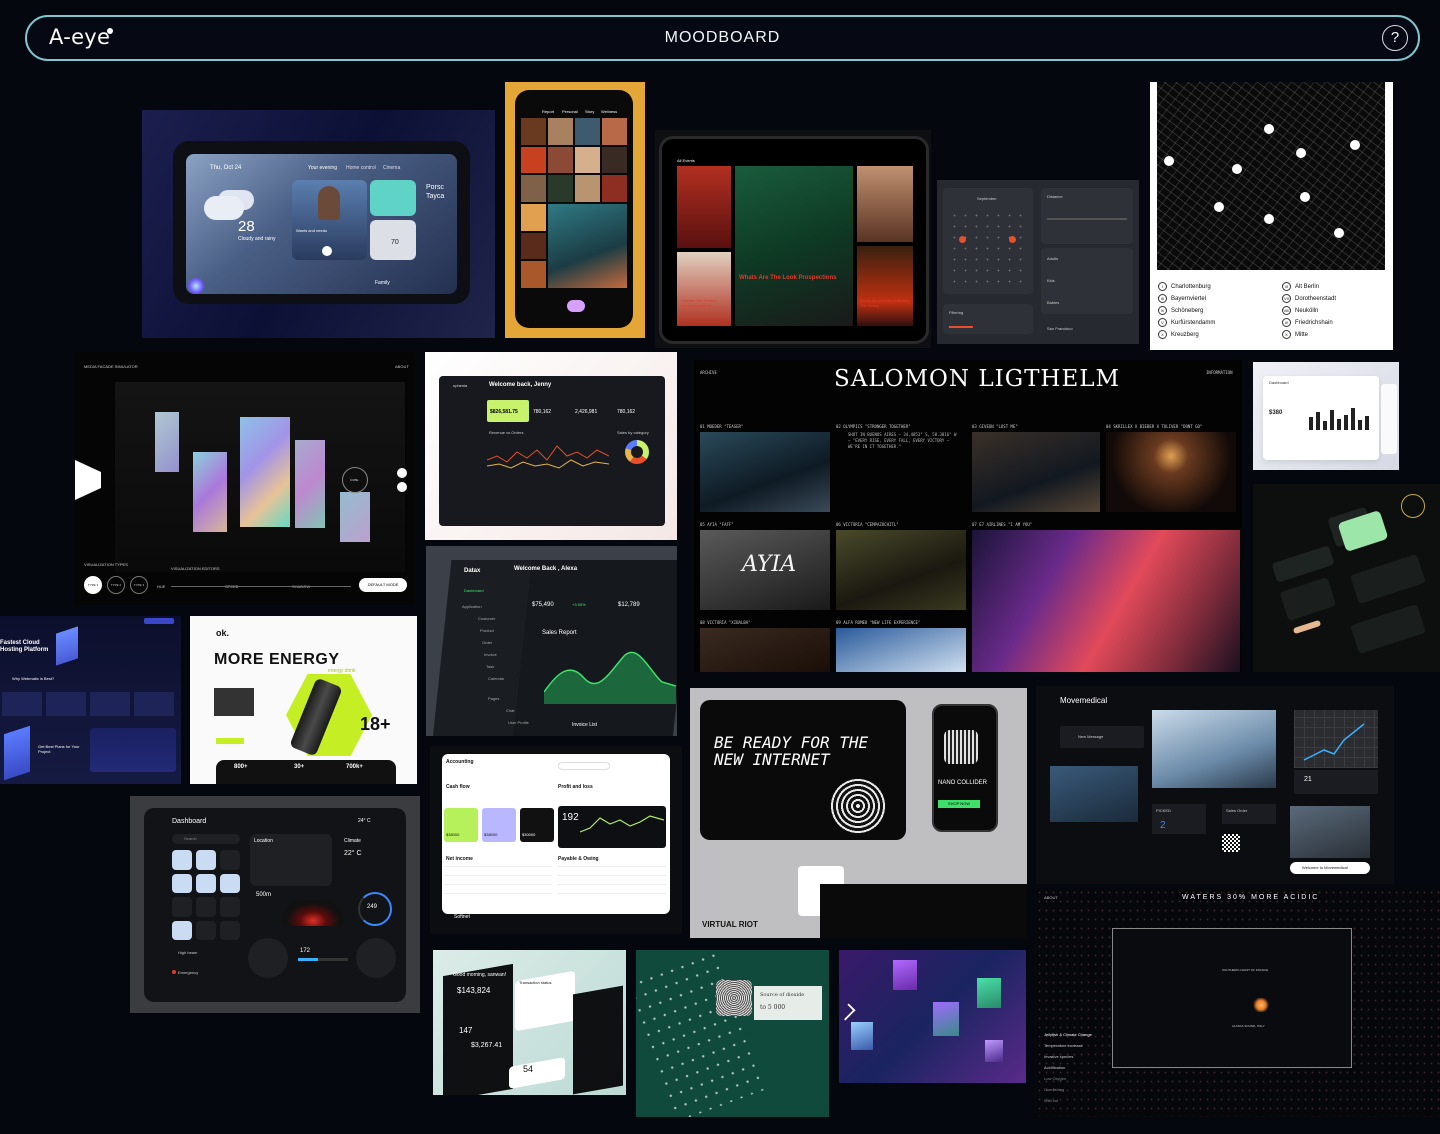 This screenshot has width=1440, height=1134. Describe the element at coordinates (393, 198) in the screenshot. I see `camera-card` at that location.